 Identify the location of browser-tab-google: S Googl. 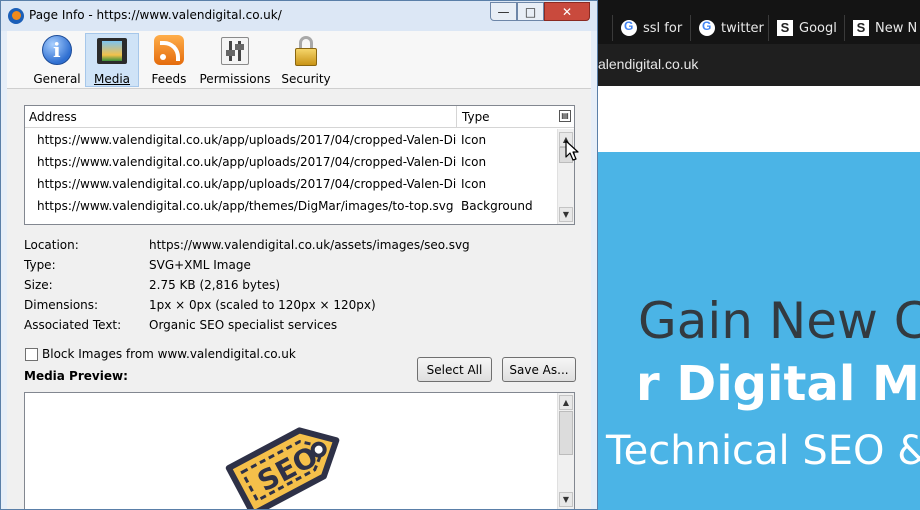
(806, 28).